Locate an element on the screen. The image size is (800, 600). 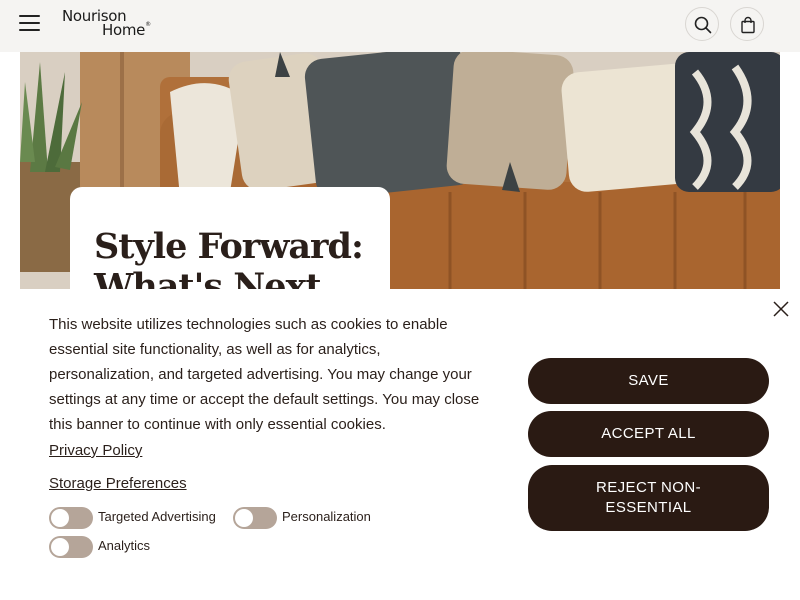
toggle-personalization is located at coordinates (255, 518).